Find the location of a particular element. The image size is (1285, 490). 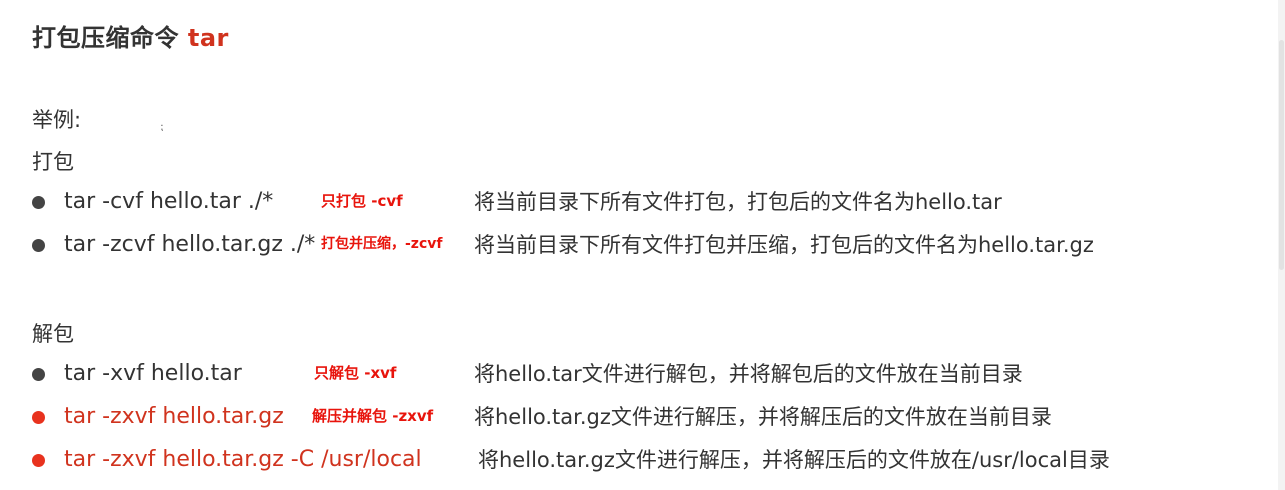

command-note: 解压并解包 -zxvf is located at coordinates (373, 416).